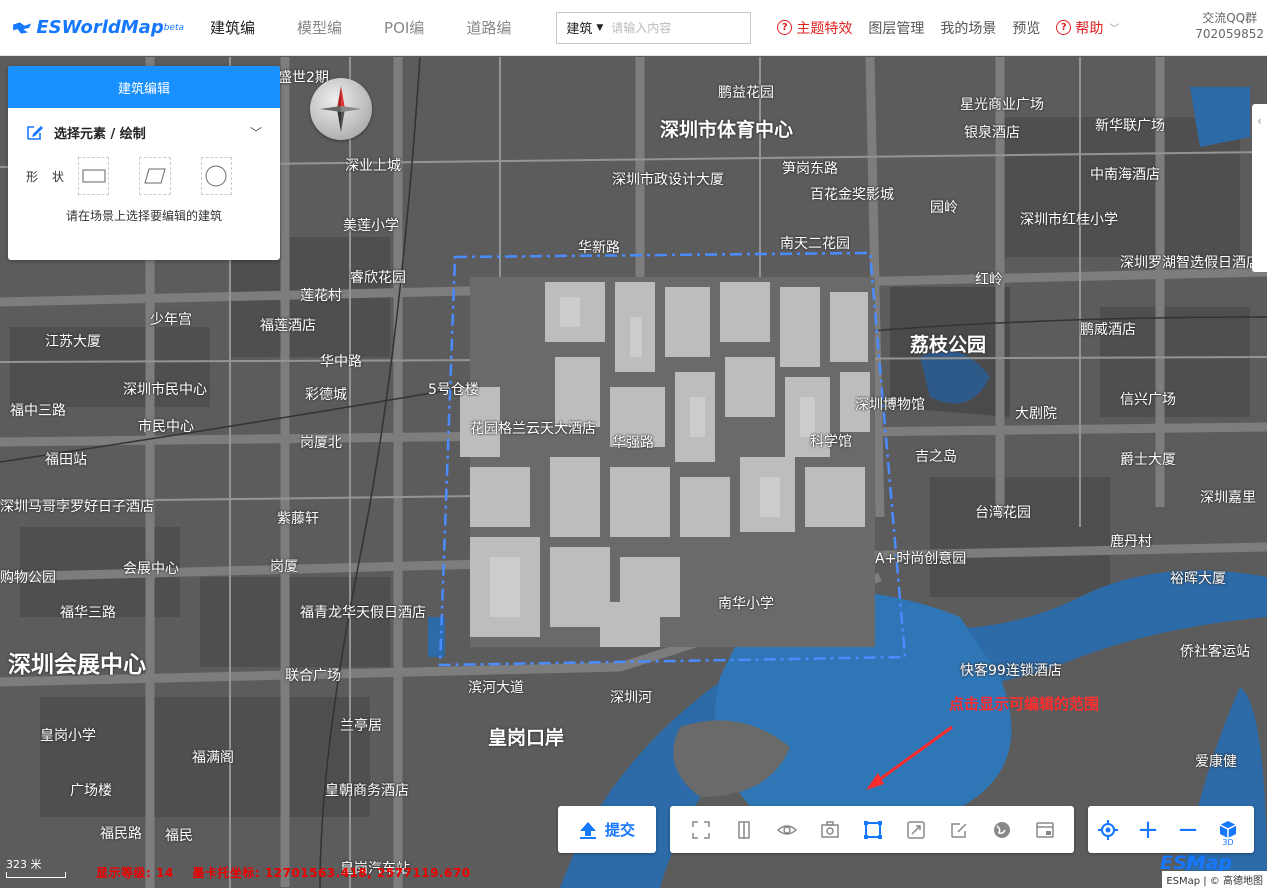 The image size is (1267, 888). I want to click on panel-title: 建筑编辑, so click(144, 87).